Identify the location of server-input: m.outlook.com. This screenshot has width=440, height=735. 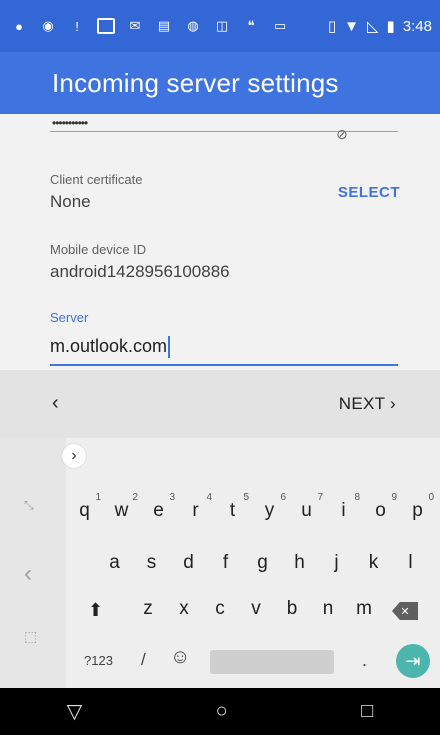
(224, 351).